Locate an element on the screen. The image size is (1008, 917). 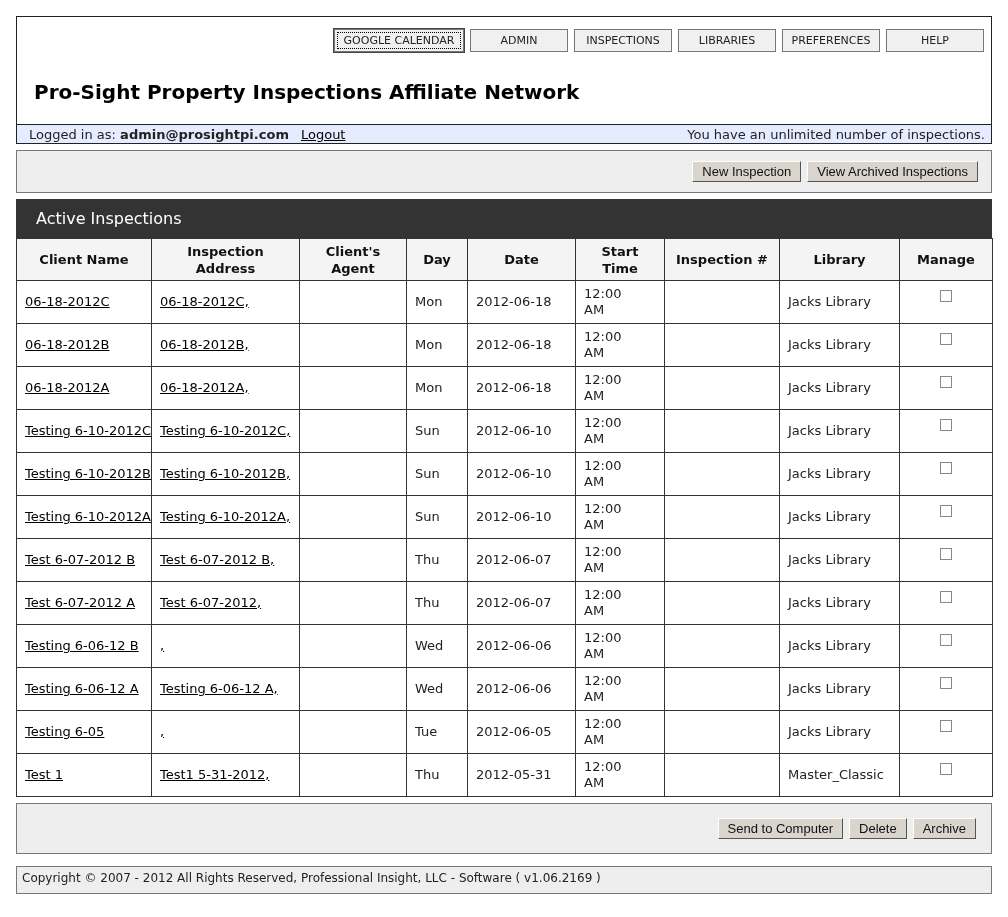
action-button: New Inspection is located at coordinates (747, 171).